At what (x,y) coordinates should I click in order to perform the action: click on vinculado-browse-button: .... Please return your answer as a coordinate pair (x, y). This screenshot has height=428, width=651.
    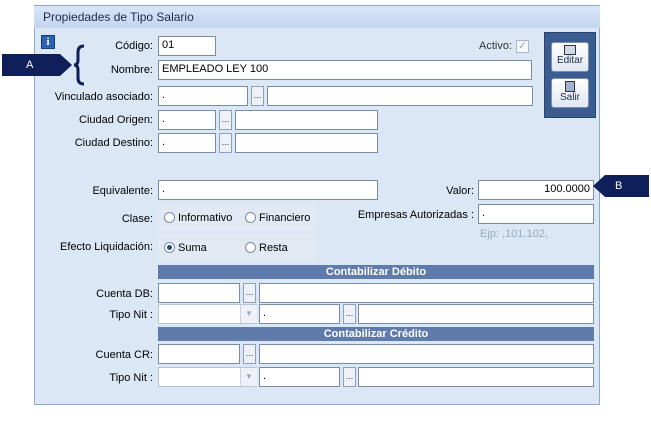
    Looking at the image, I should click on (257, 96).